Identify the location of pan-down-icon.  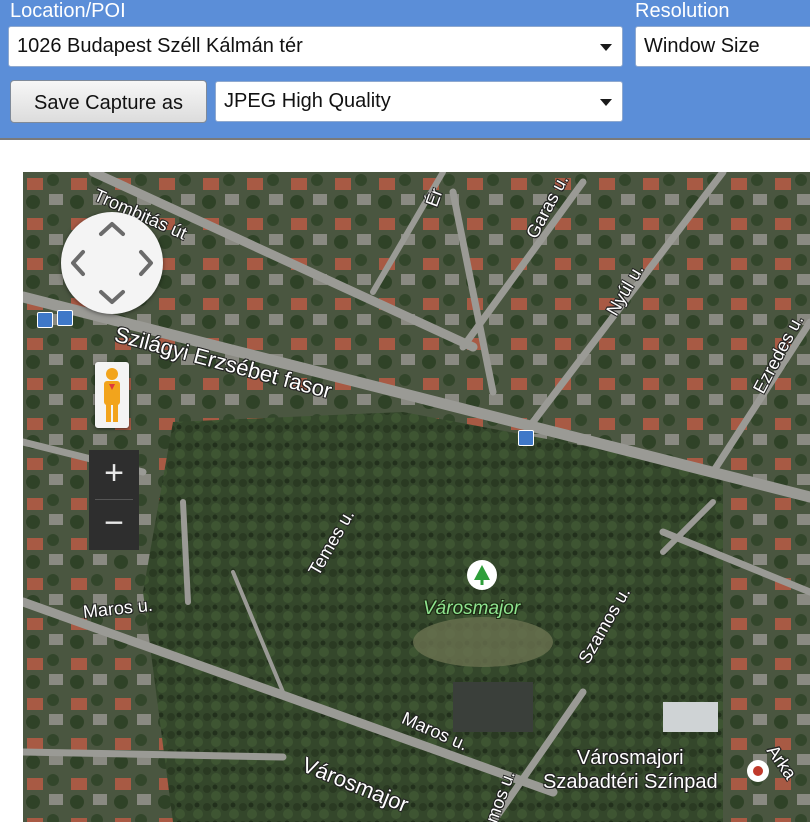
(112, 297).